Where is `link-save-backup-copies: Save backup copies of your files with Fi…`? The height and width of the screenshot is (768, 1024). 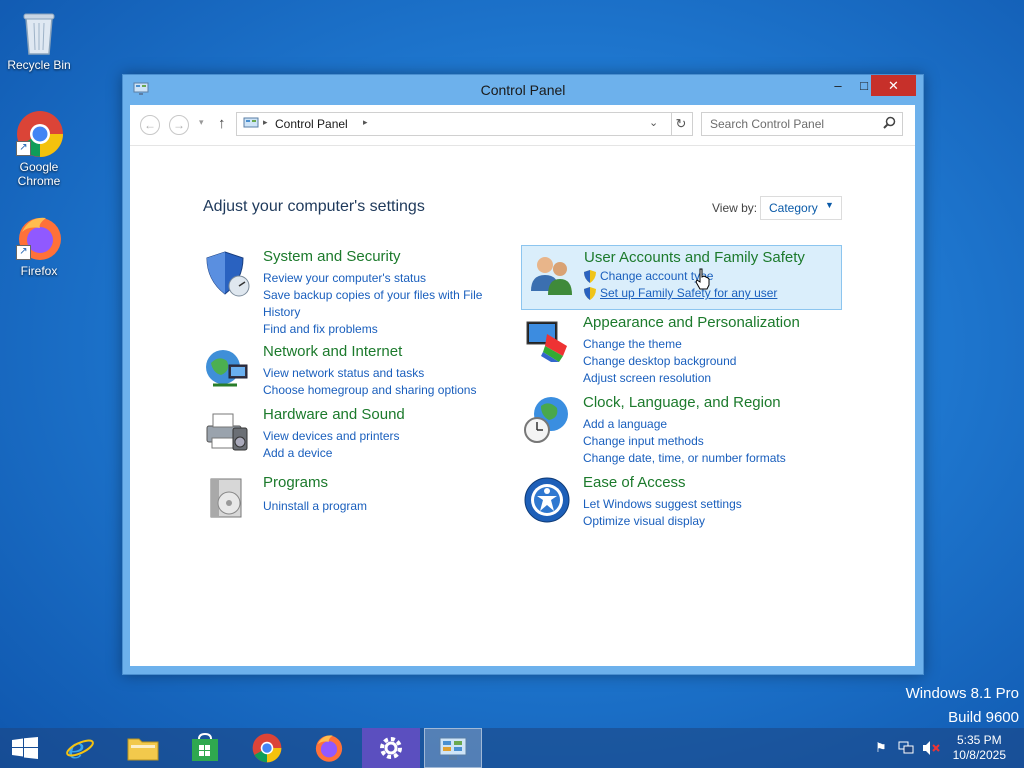
link-save-backup-copies: Save backup copies of your files with Fi… is located at coordinates (383, 295).